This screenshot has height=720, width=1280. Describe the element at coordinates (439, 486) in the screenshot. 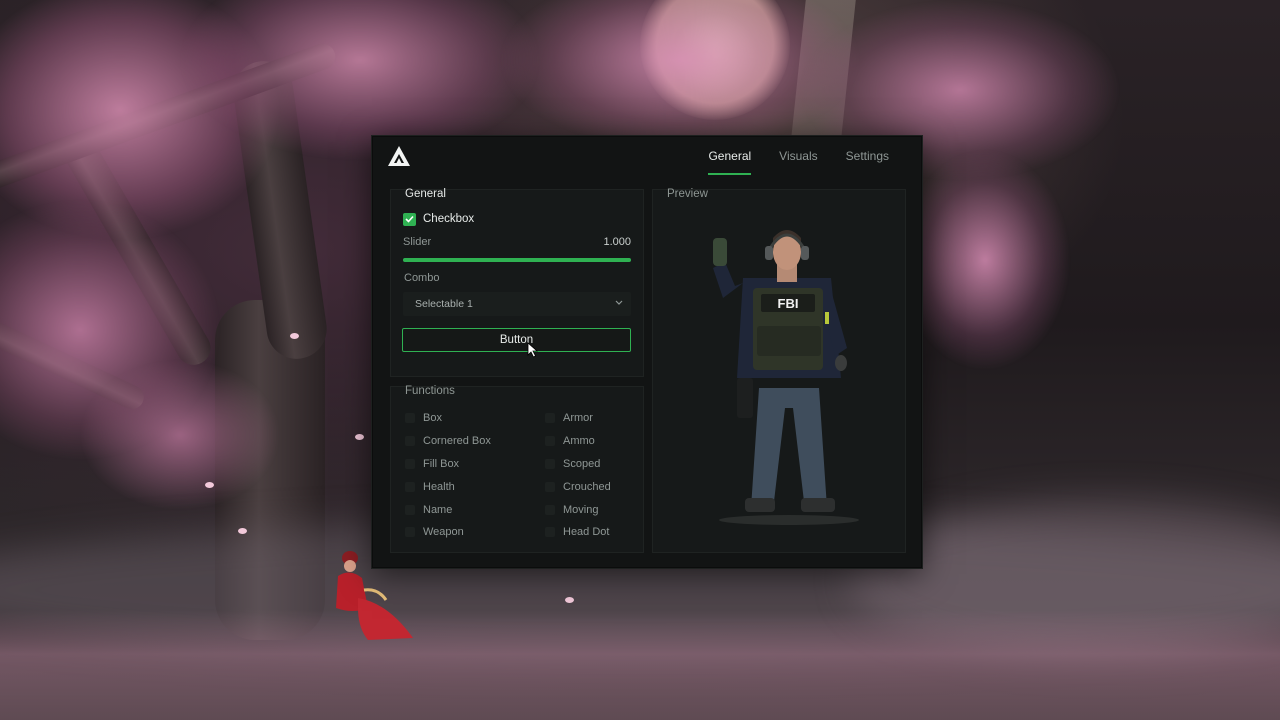

I see `function-label: Health` at that location.